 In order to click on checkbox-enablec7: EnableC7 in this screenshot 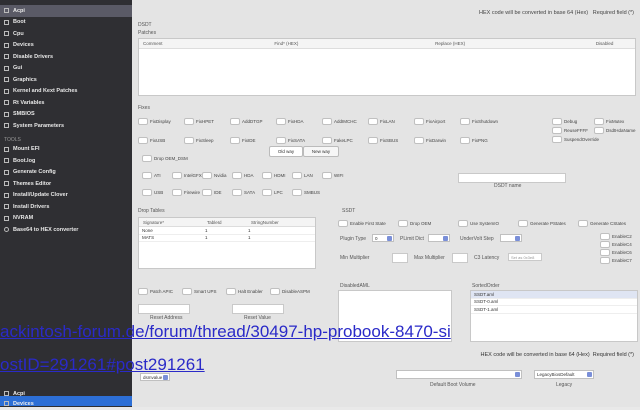, I will do `click(616, 260)`.